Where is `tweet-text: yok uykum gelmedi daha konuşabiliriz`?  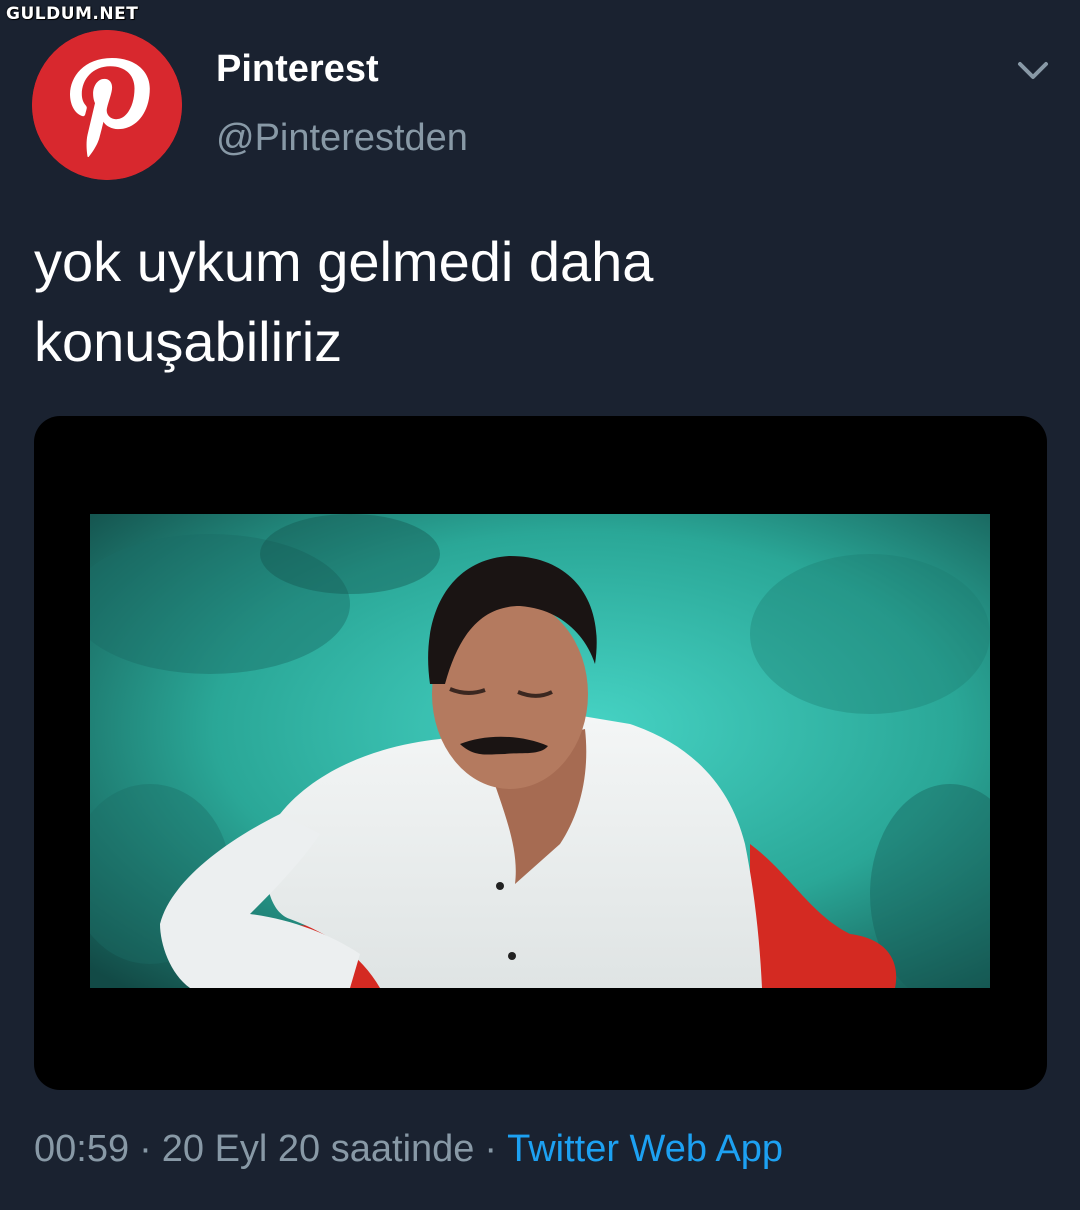 tweet-text: yok uykum gelmedi daha konuşabiliriz is located at coordinates (484, 302).